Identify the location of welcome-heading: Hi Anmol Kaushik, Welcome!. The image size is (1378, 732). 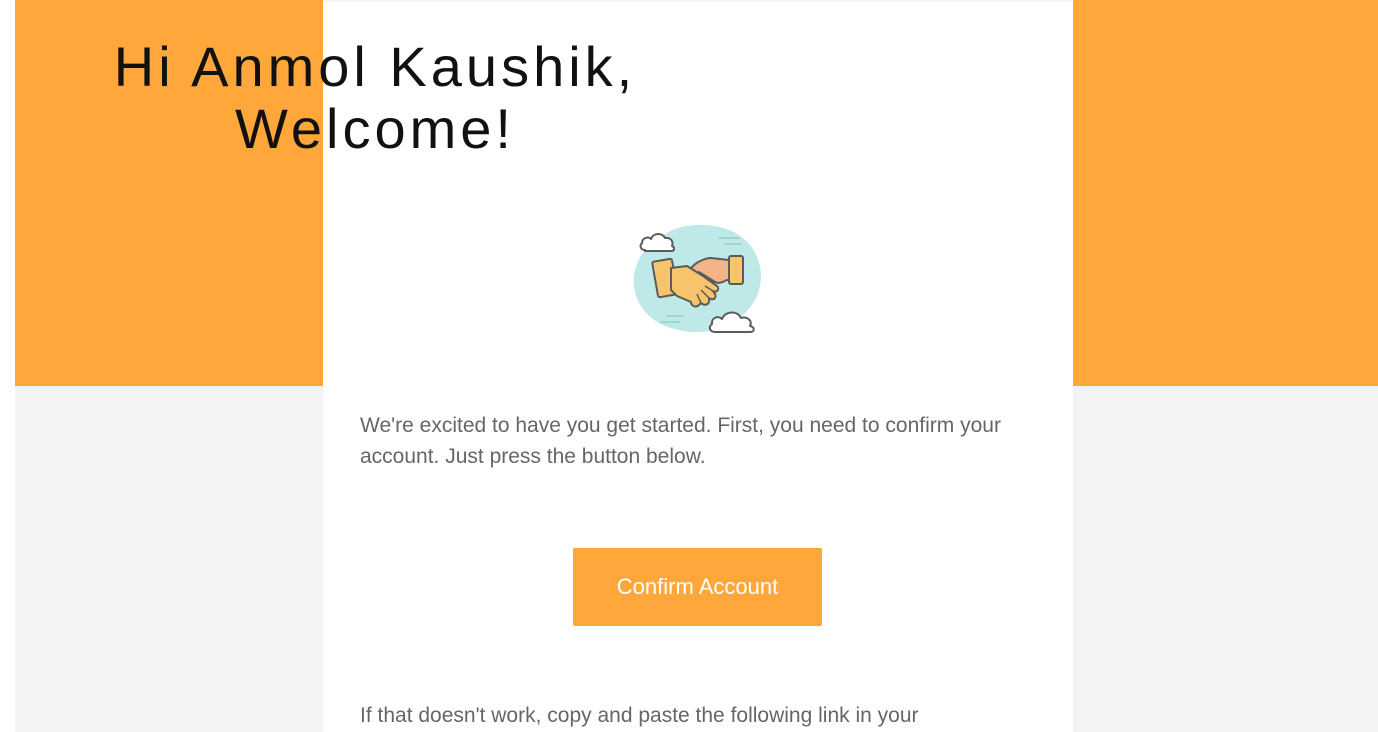
(375, 98).